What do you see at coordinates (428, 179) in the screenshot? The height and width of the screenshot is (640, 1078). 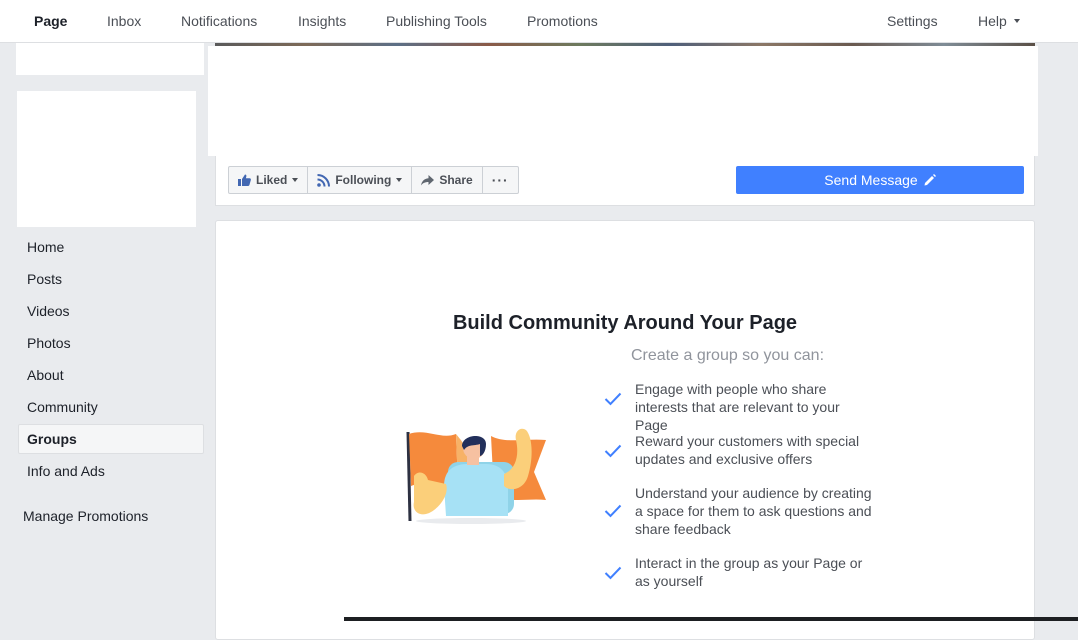 I see `share-arrow-icon` at bounding box center [428, 179].